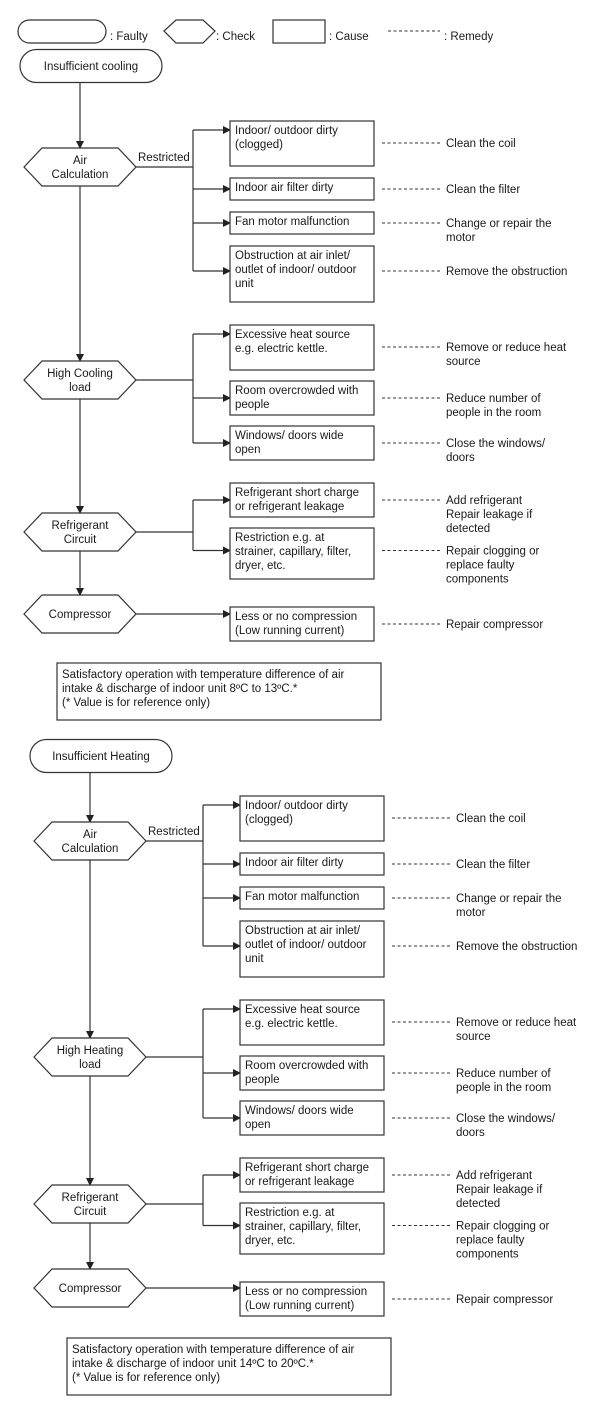 The image size is (614, 1410). What do you see at coordinates (90, 1051) in the screenshot?
I see `check-label: High Heating` at bounding box center [90, 1051].